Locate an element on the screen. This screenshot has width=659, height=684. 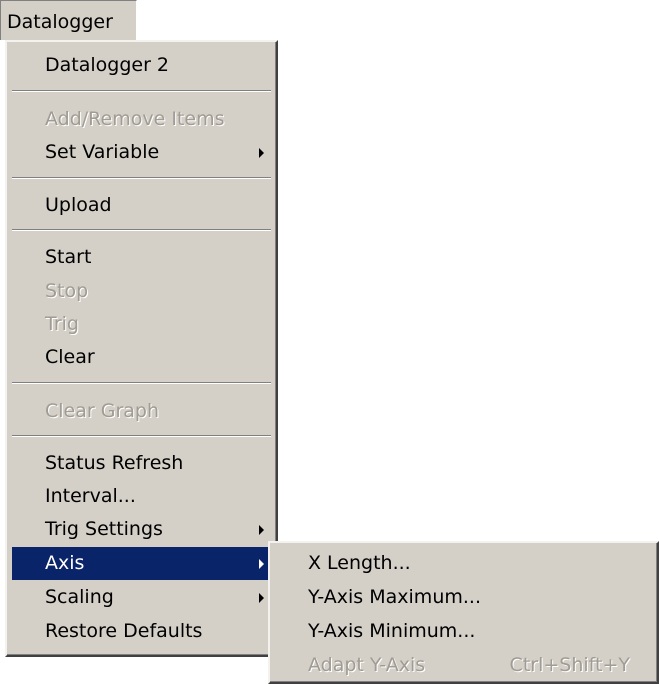
menu-item-start: Start is located at coordinates (141, 257).